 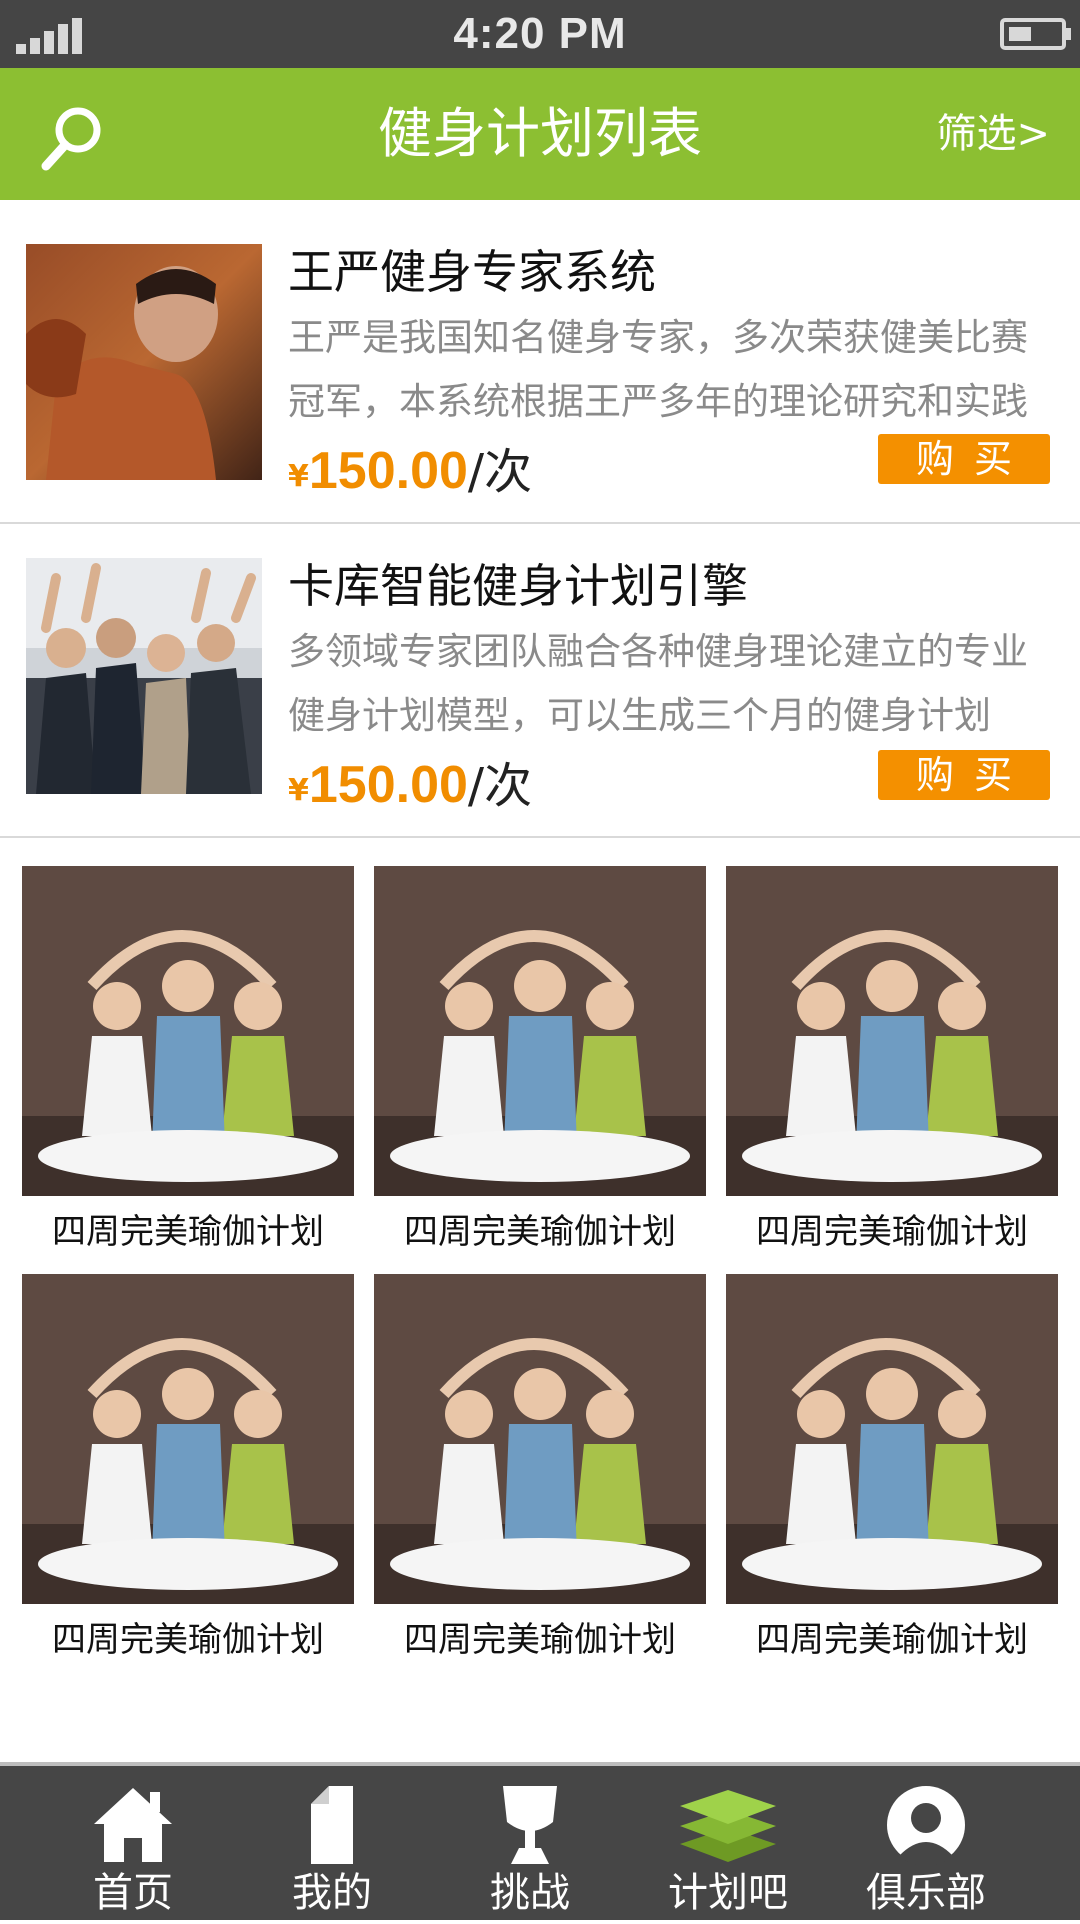 I want to click on status-bar: 4:20 PM, so click(x=540, y=34).